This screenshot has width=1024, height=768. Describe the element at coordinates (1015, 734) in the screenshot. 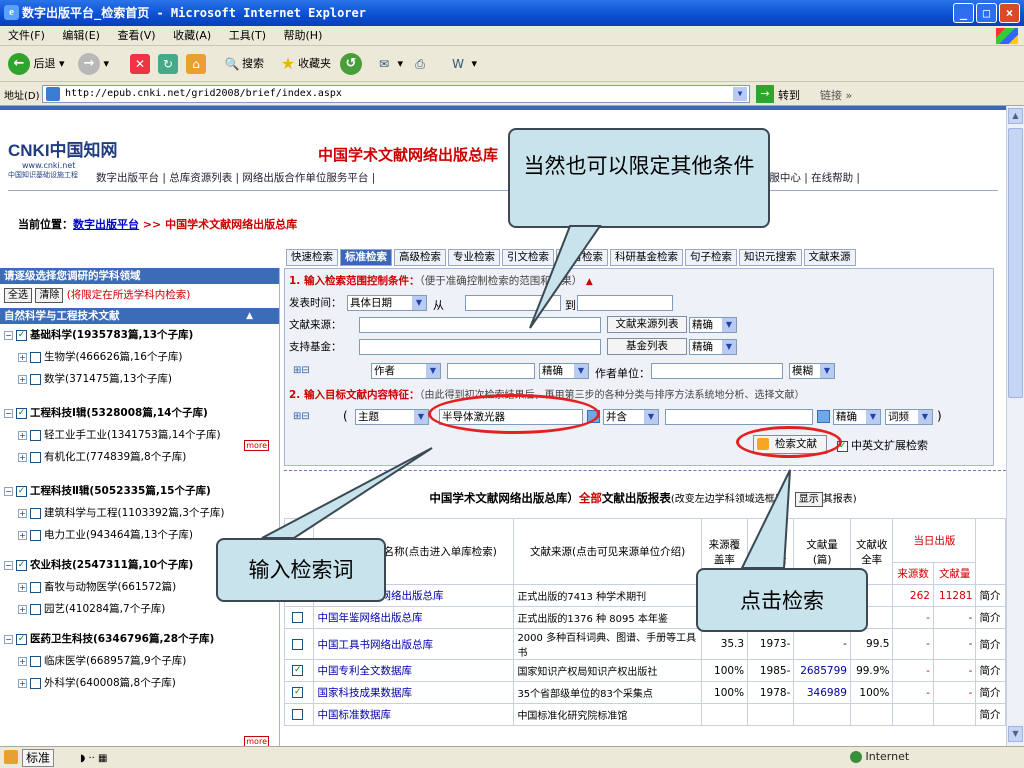

I see `scroll-down-icon: ▼` at that location.